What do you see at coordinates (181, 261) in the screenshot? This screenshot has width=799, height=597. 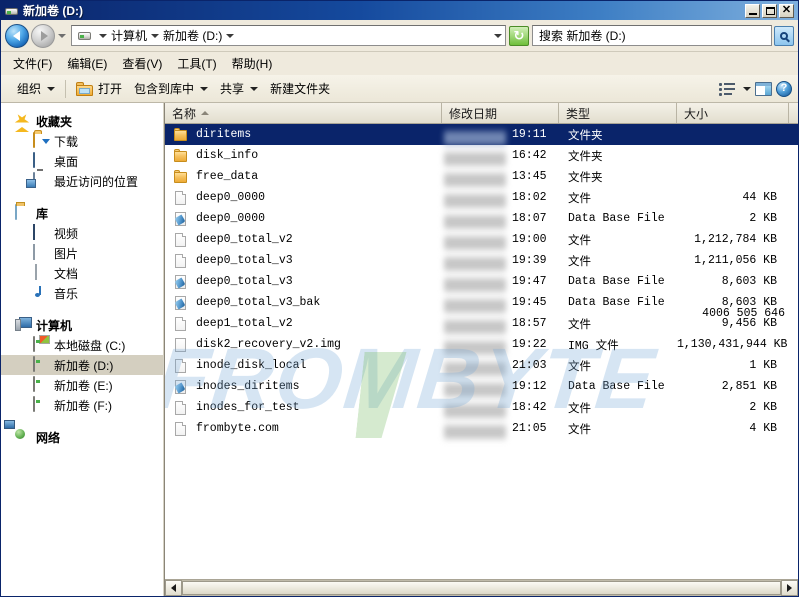 I see `file-icon` at bounding box center [181, 261].